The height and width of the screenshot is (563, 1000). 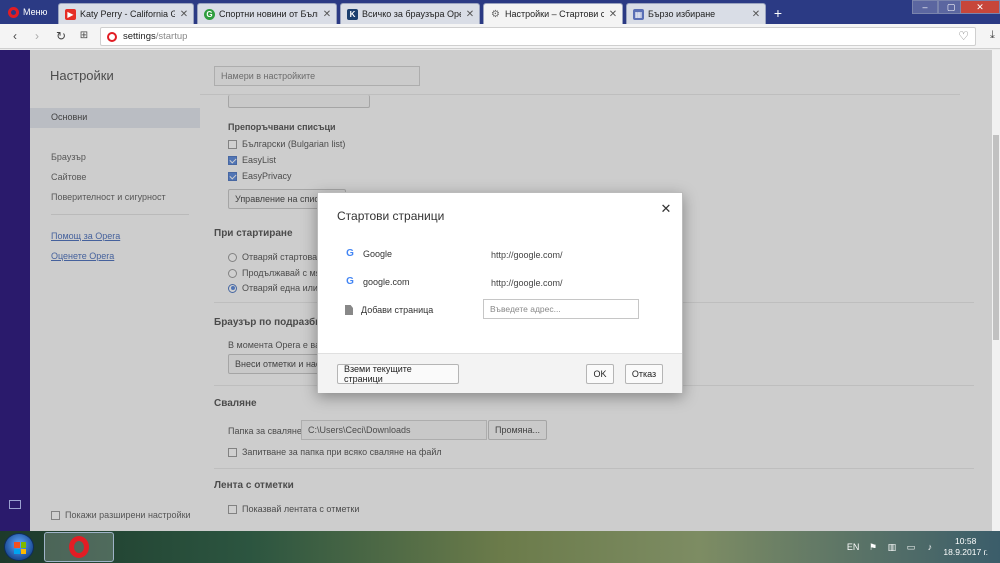 What do you see at coordinates (70, 14) in the screenshot?
I see `youtube-icon: ▶` at bounding box center [70, 14].